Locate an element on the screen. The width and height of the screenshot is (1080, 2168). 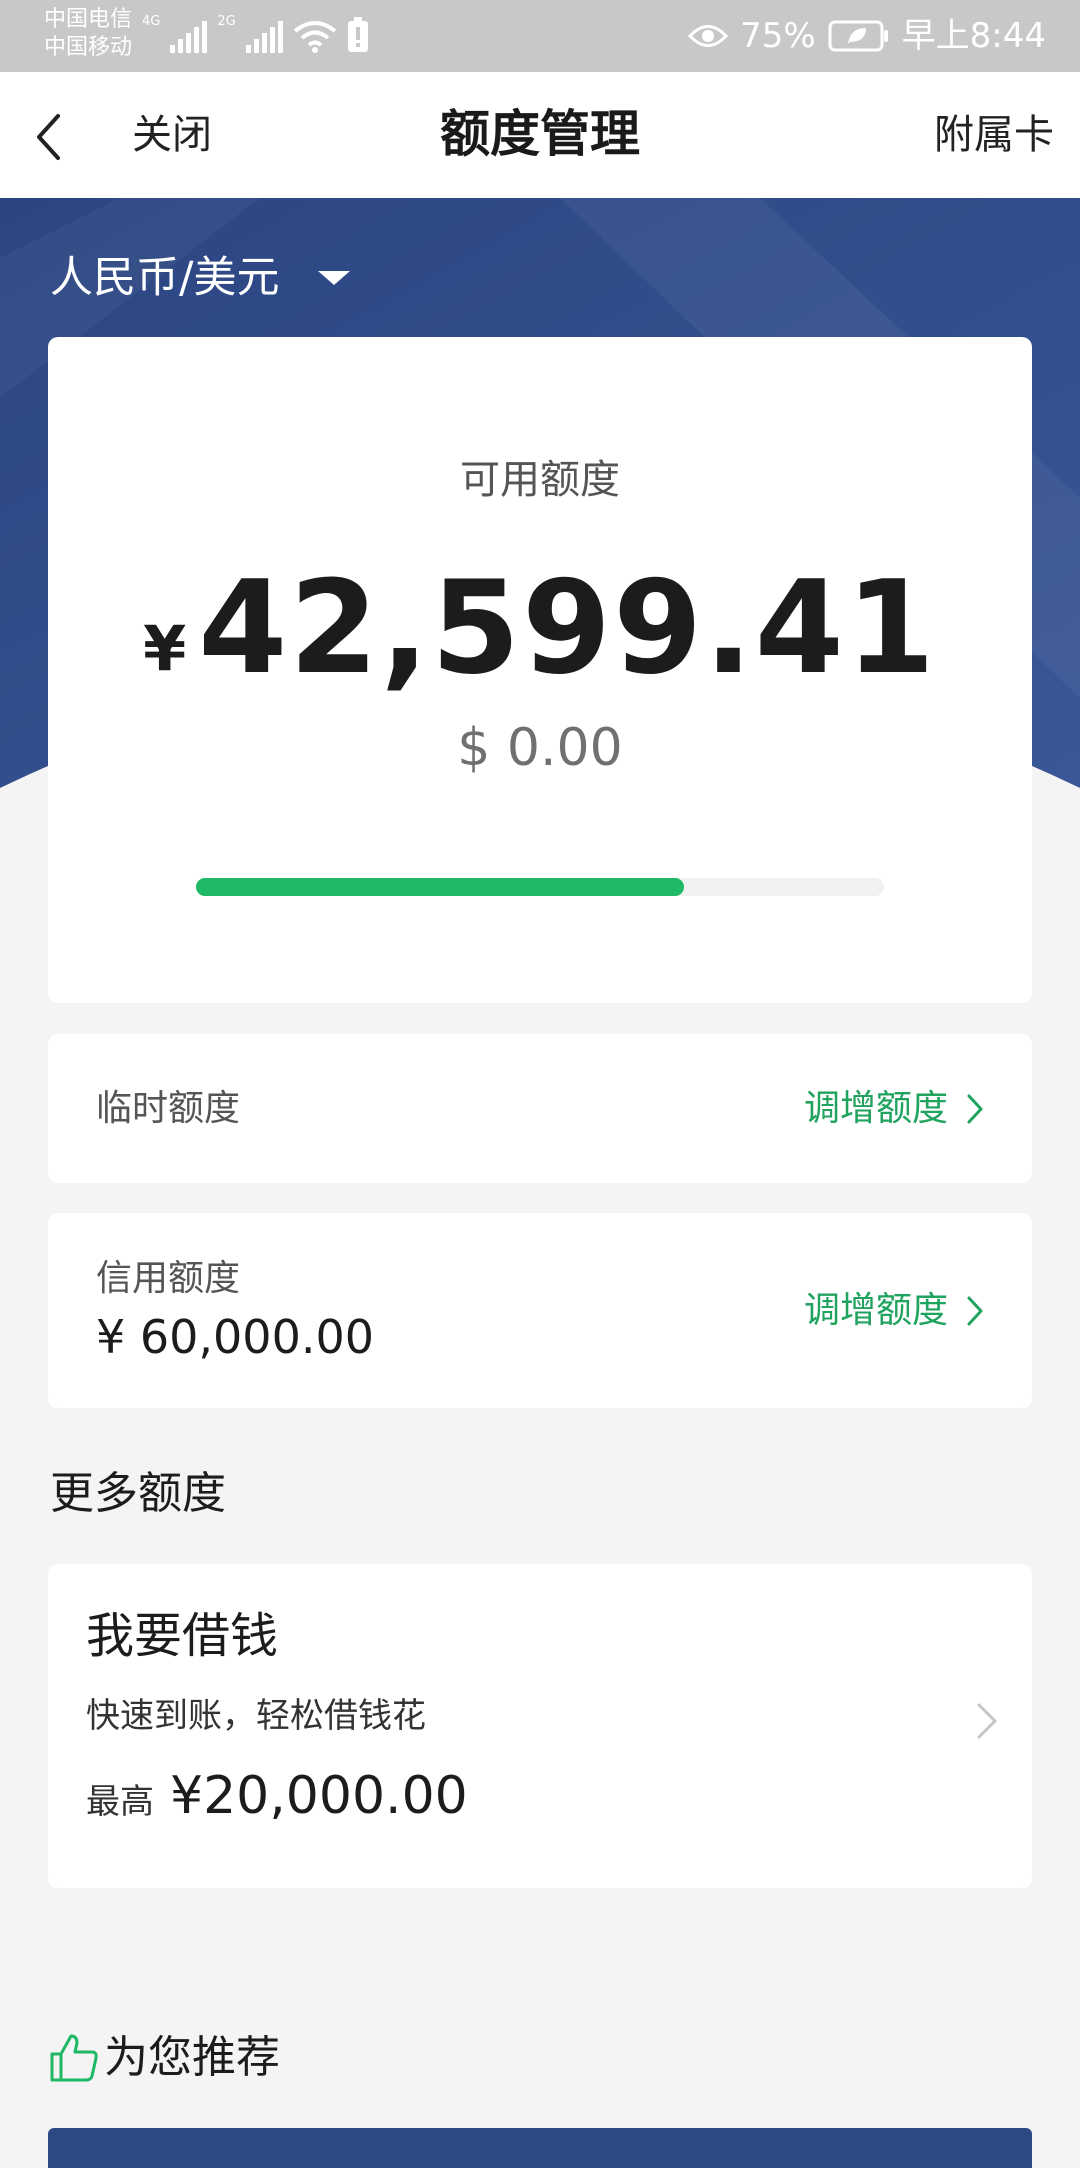
wifi-icon is located at coordinates (314, 37).